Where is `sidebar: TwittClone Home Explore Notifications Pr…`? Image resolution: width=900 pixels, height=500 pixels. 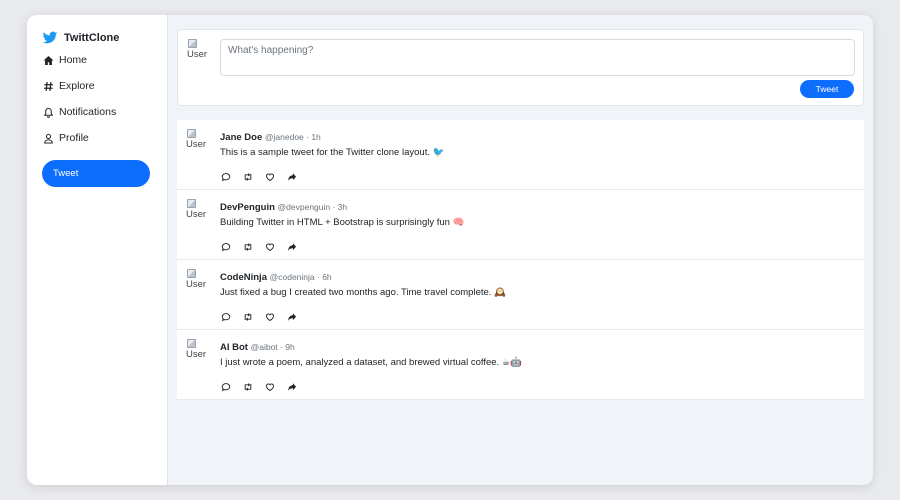
sidebar: TwittClone Home Explore Notifications Pr… is located at coordinates (97, 250).